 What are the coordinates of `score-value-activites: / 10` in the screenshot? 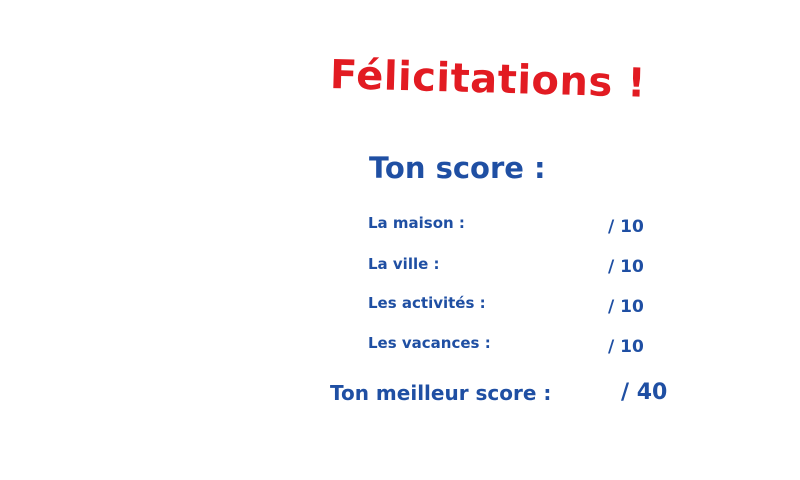 It's located at (626, 307).